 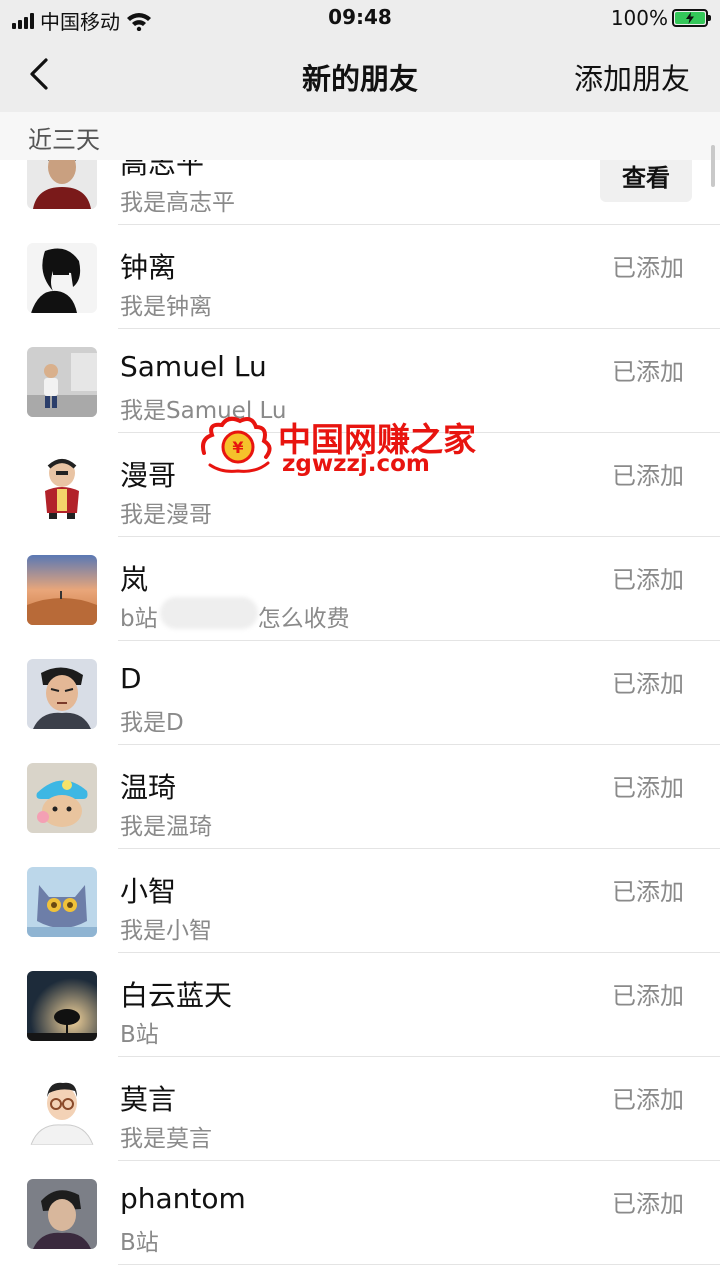 I want to click on contact-message: 我是钟离, so click(x=166, y=307).